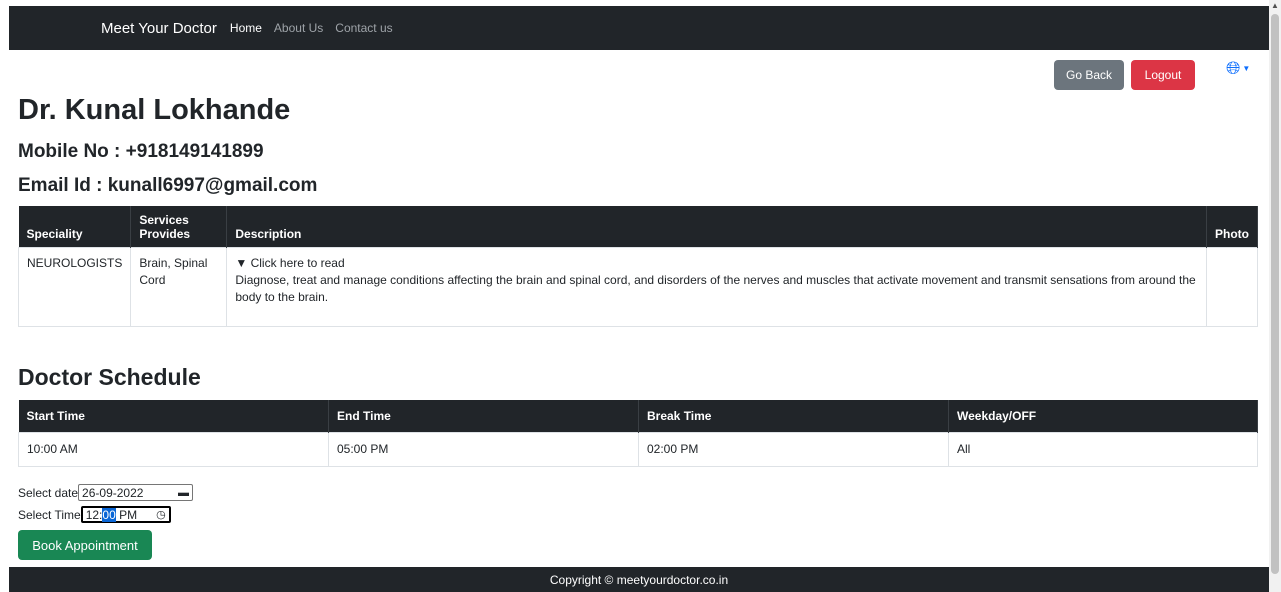 The height and width of the screenshot is (592, 1281). I want to click on header-start-time: Start Time, so click(173, 416).